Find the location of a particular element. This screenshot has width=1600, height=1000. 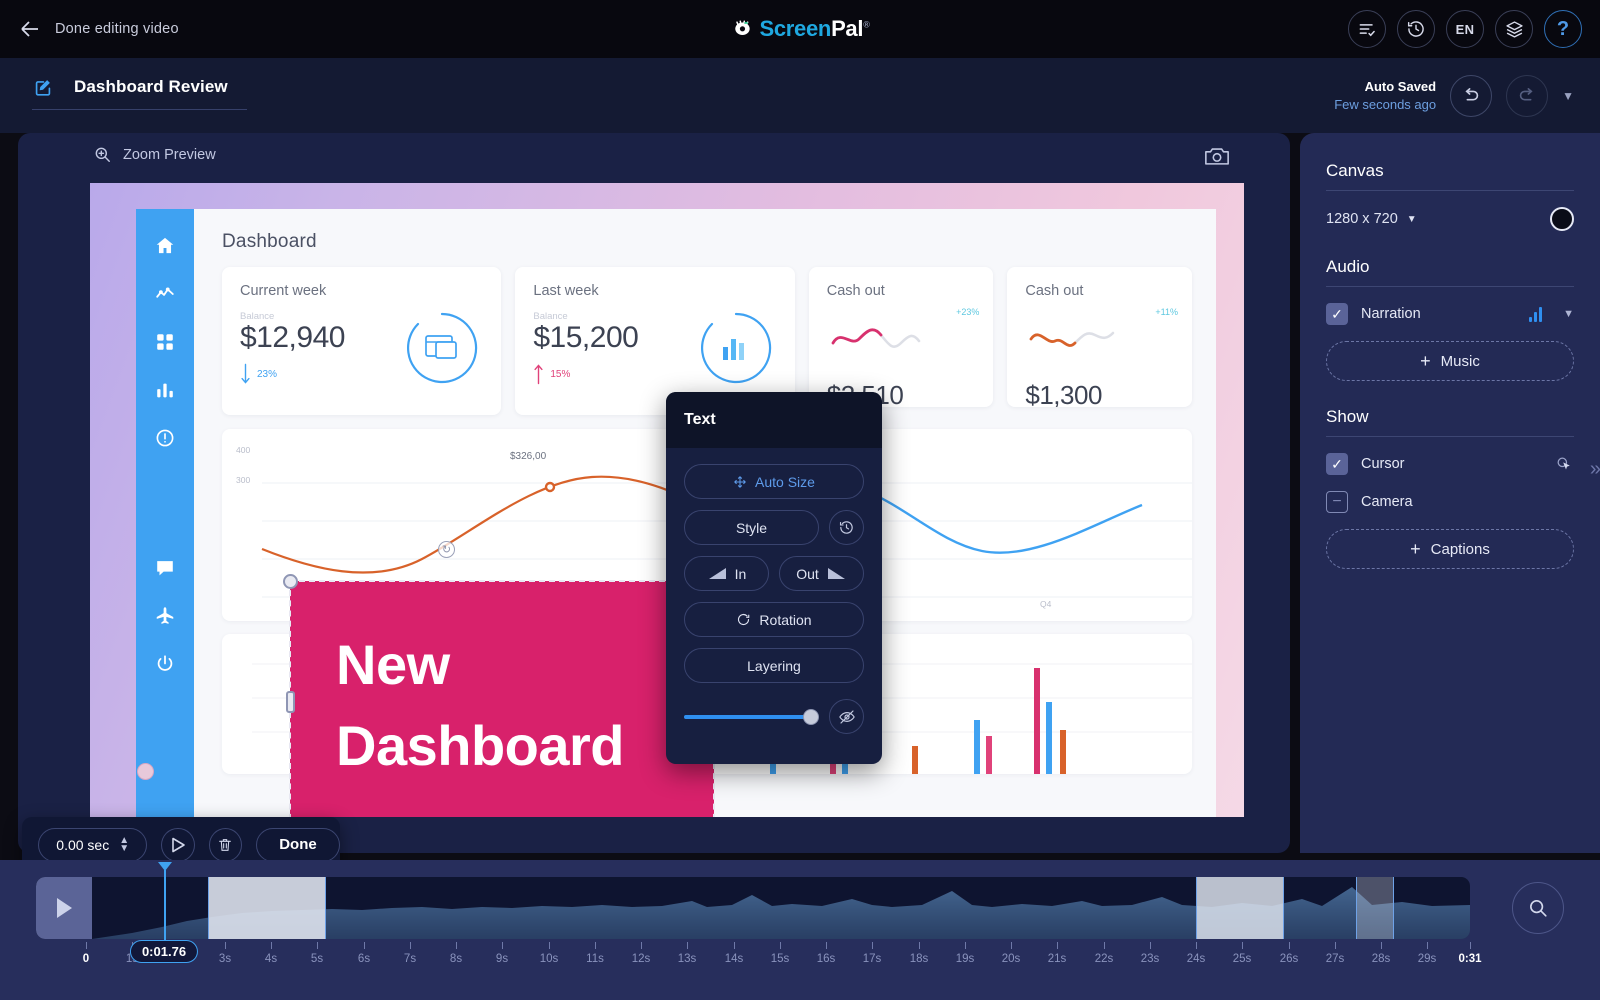

rotate-handle-icon: ↻ is located at coordinates (446, 549).